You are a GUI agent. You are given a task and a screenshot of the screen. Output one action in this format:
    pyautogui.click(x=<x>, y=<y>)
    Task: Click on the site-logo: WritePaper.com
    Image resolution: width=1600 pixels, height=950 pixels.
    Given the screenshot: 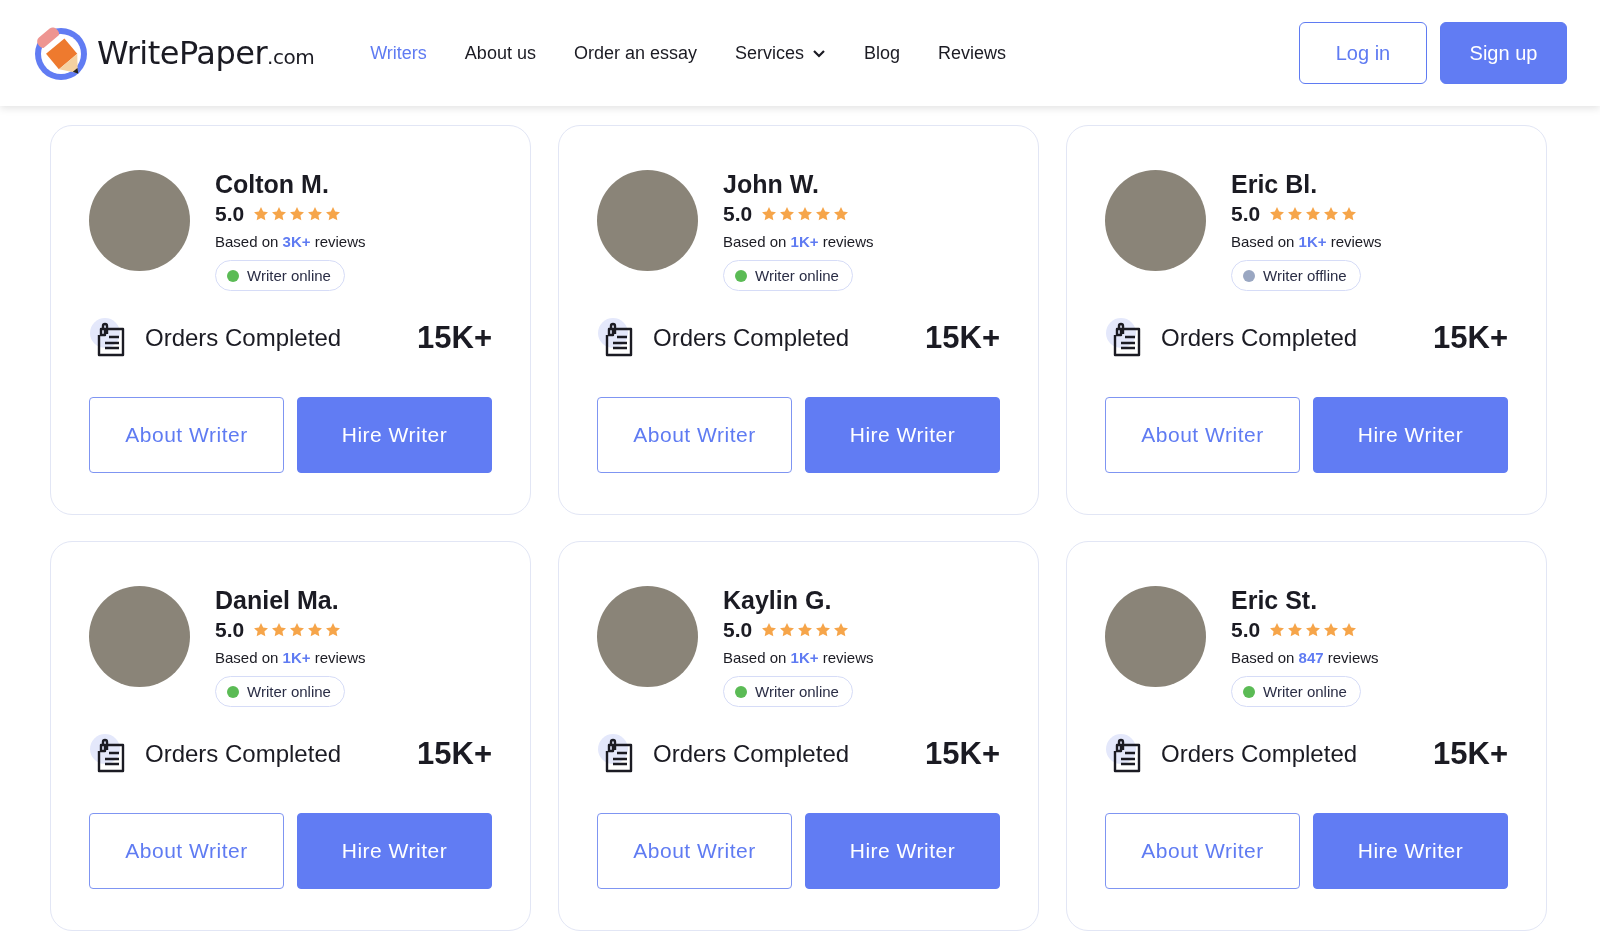 What is the action you would take?
    pyautogui.click(x=174, y=53)
    